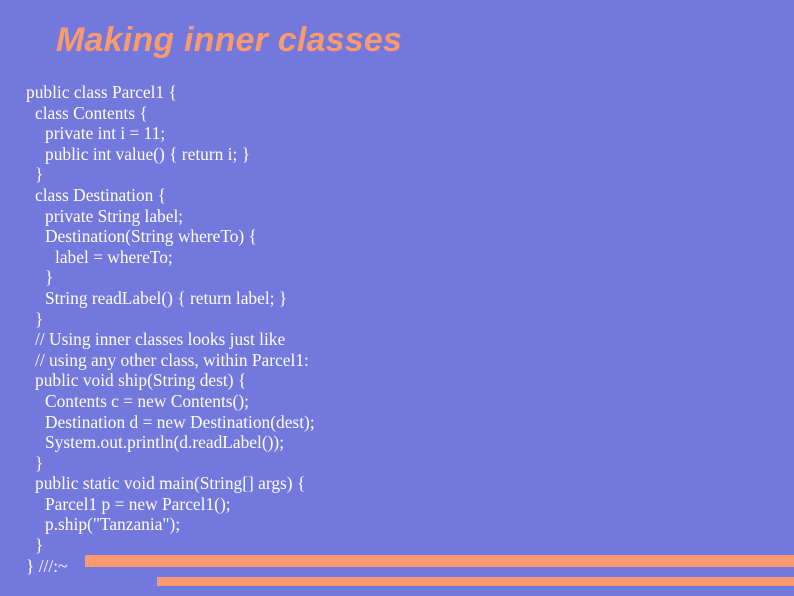 The image size is (794, 596). I want to click on code-line: class Destination {, so click(101, 194).